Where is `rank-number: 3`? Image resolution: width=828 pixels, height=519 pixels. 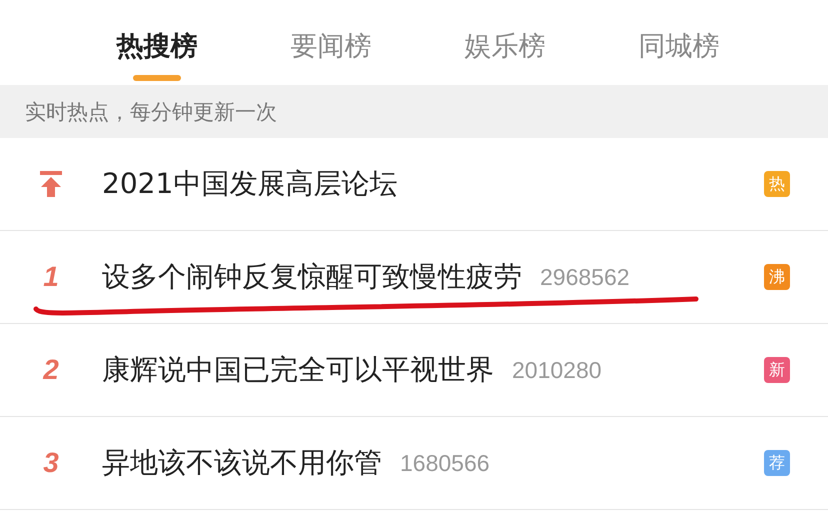 rank-number: 3 is located at coordinates (51, 463).